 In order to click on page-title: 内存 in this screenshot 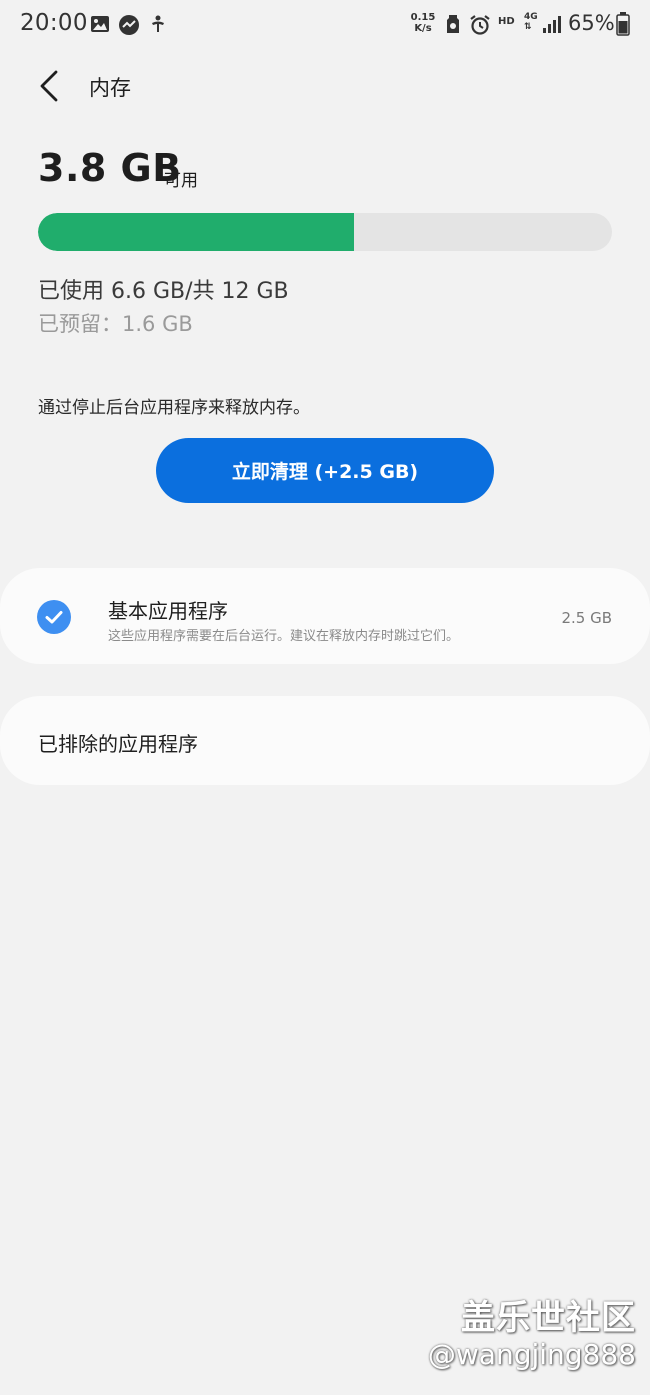, I will do `click(110, 88)`.